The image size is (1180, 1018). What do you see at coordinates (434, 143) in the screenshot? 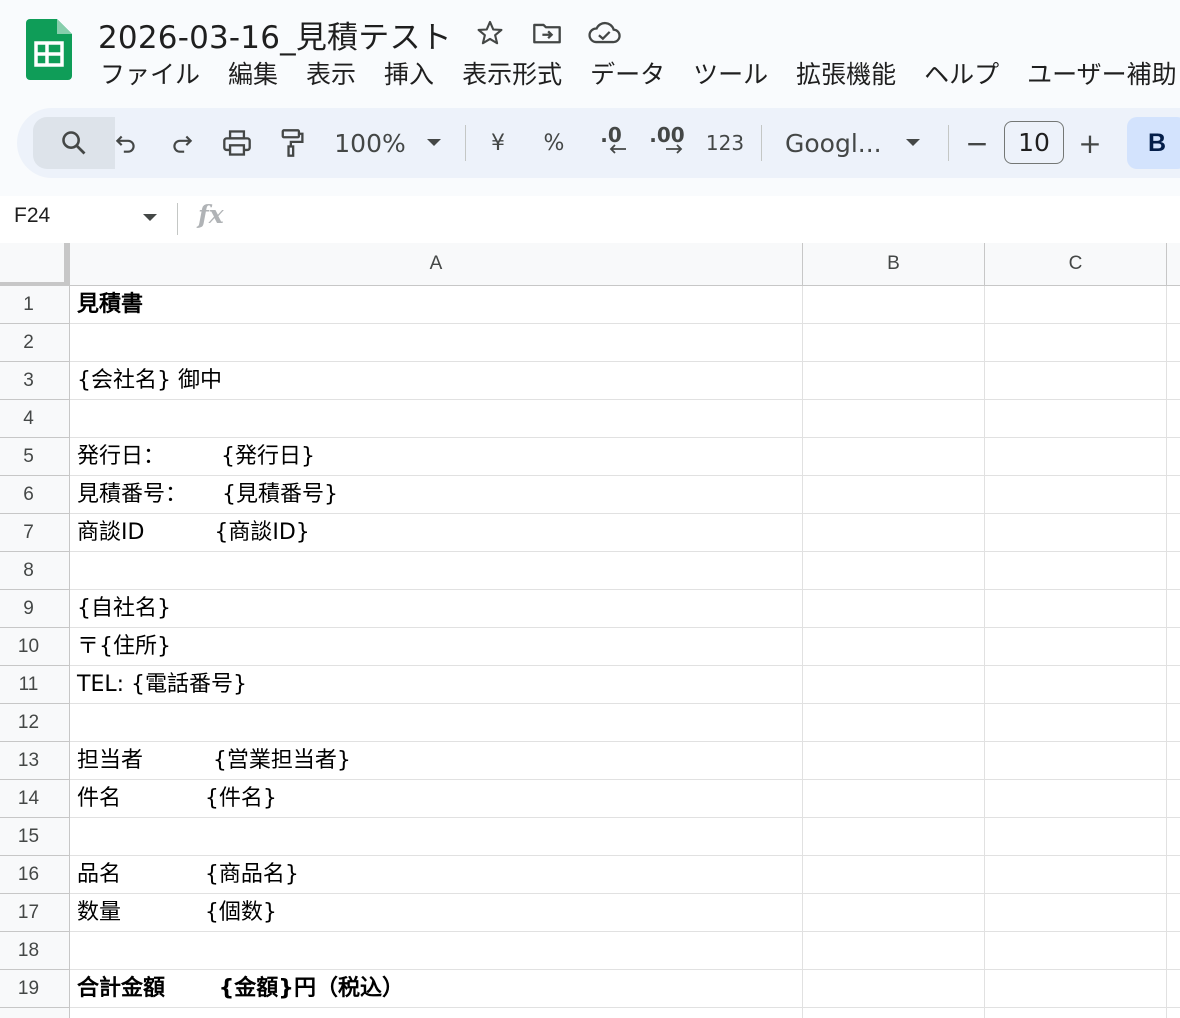
I see `zoom-chevron-down-icon` at bounding box center [434, 143].